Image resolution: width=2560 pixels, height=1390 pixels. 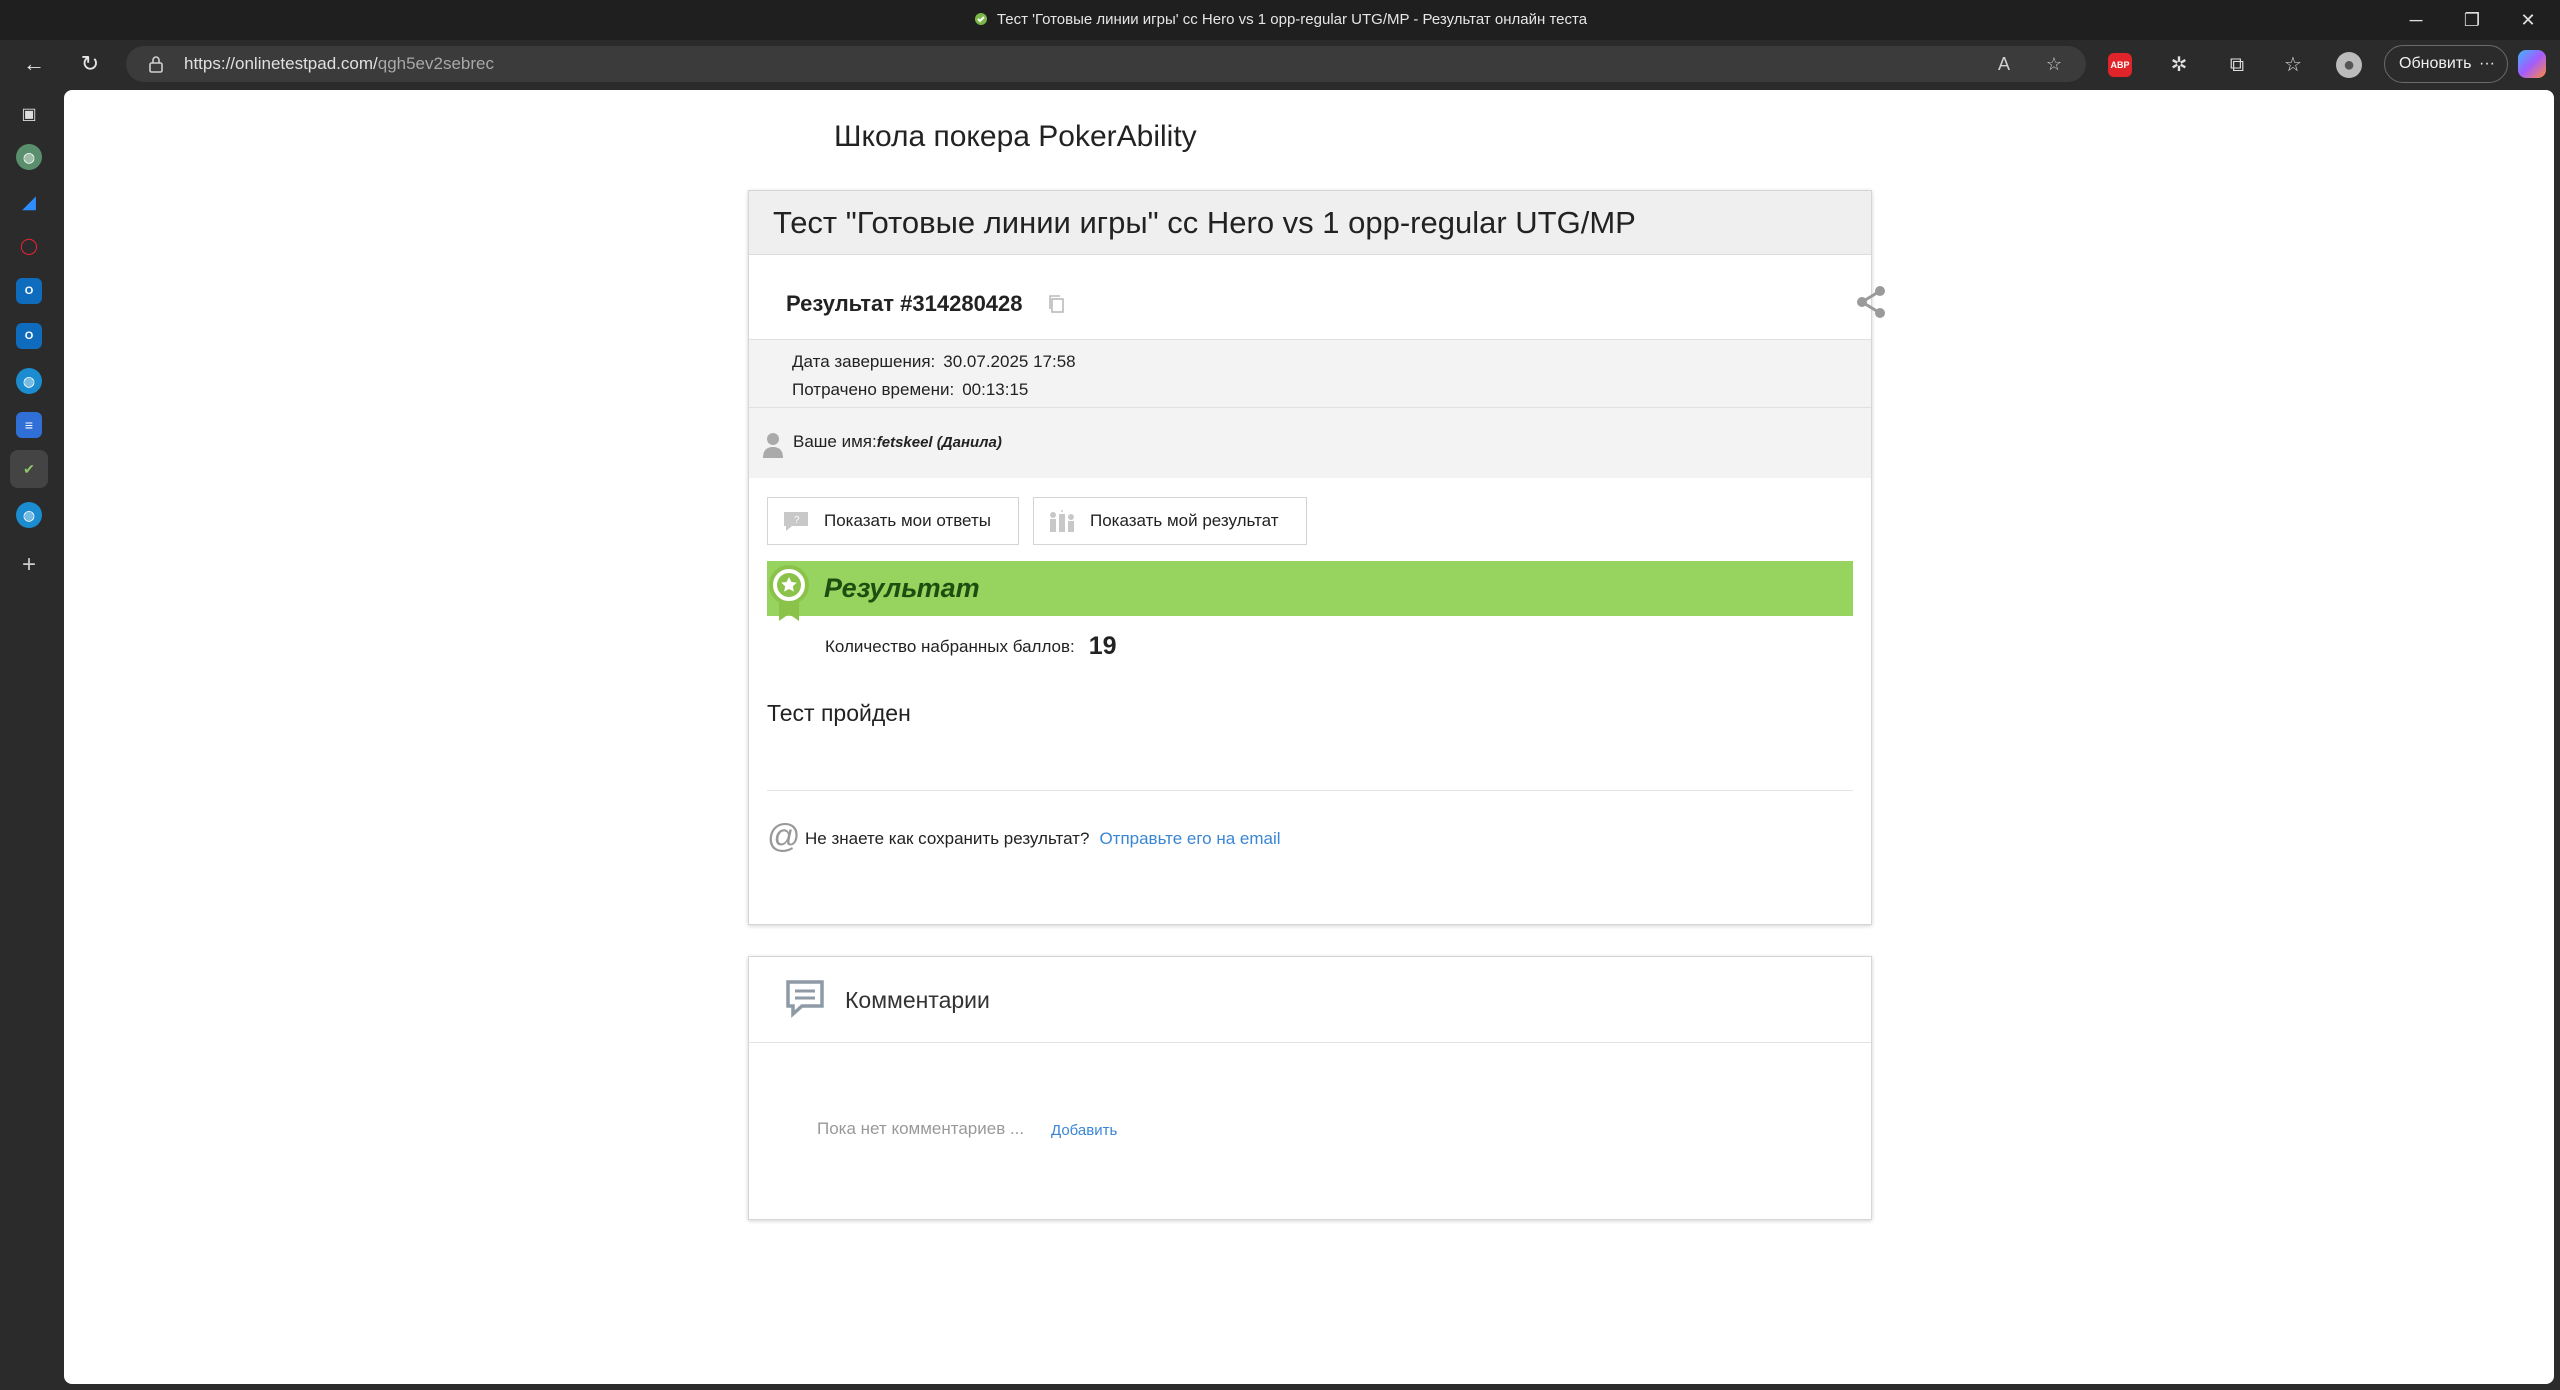 What do you see at coordinates (2487, 64) in the screenshot?
I see `more-icon: ···` at bounding box center [2487, 64].